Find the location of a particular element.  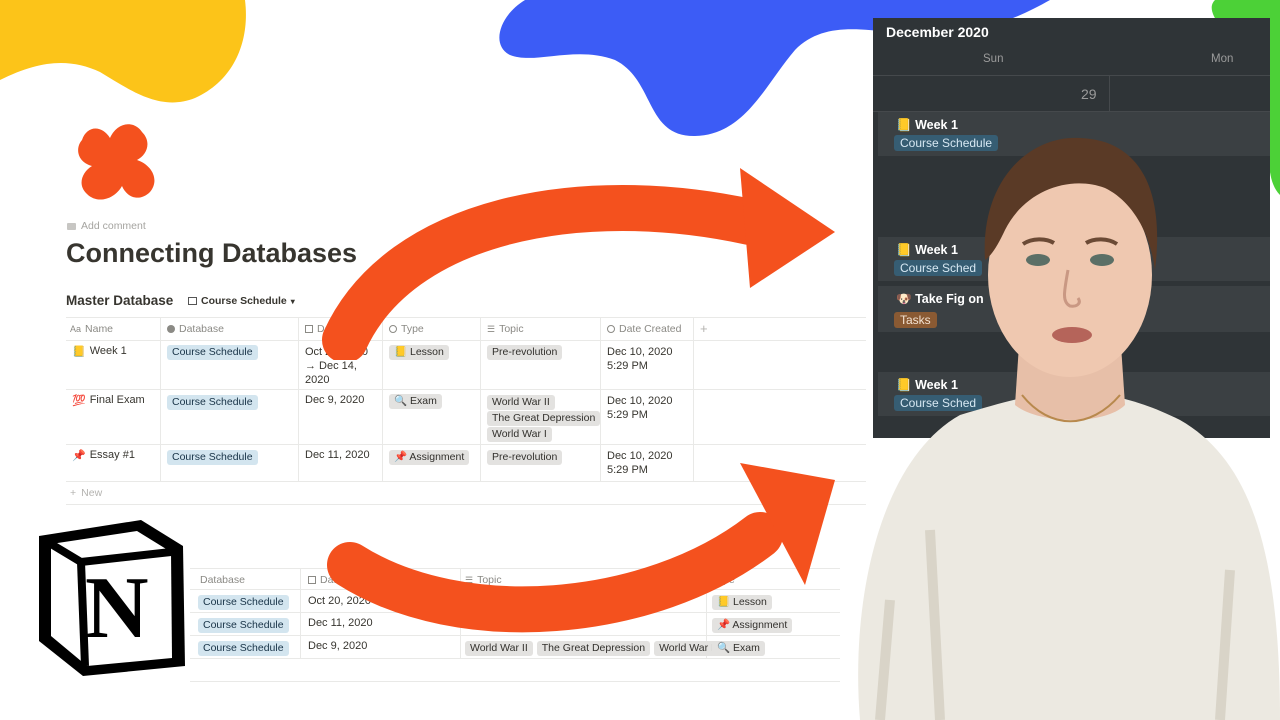

table-row: 💯 Final Exam is located at coordinates (108, 400).